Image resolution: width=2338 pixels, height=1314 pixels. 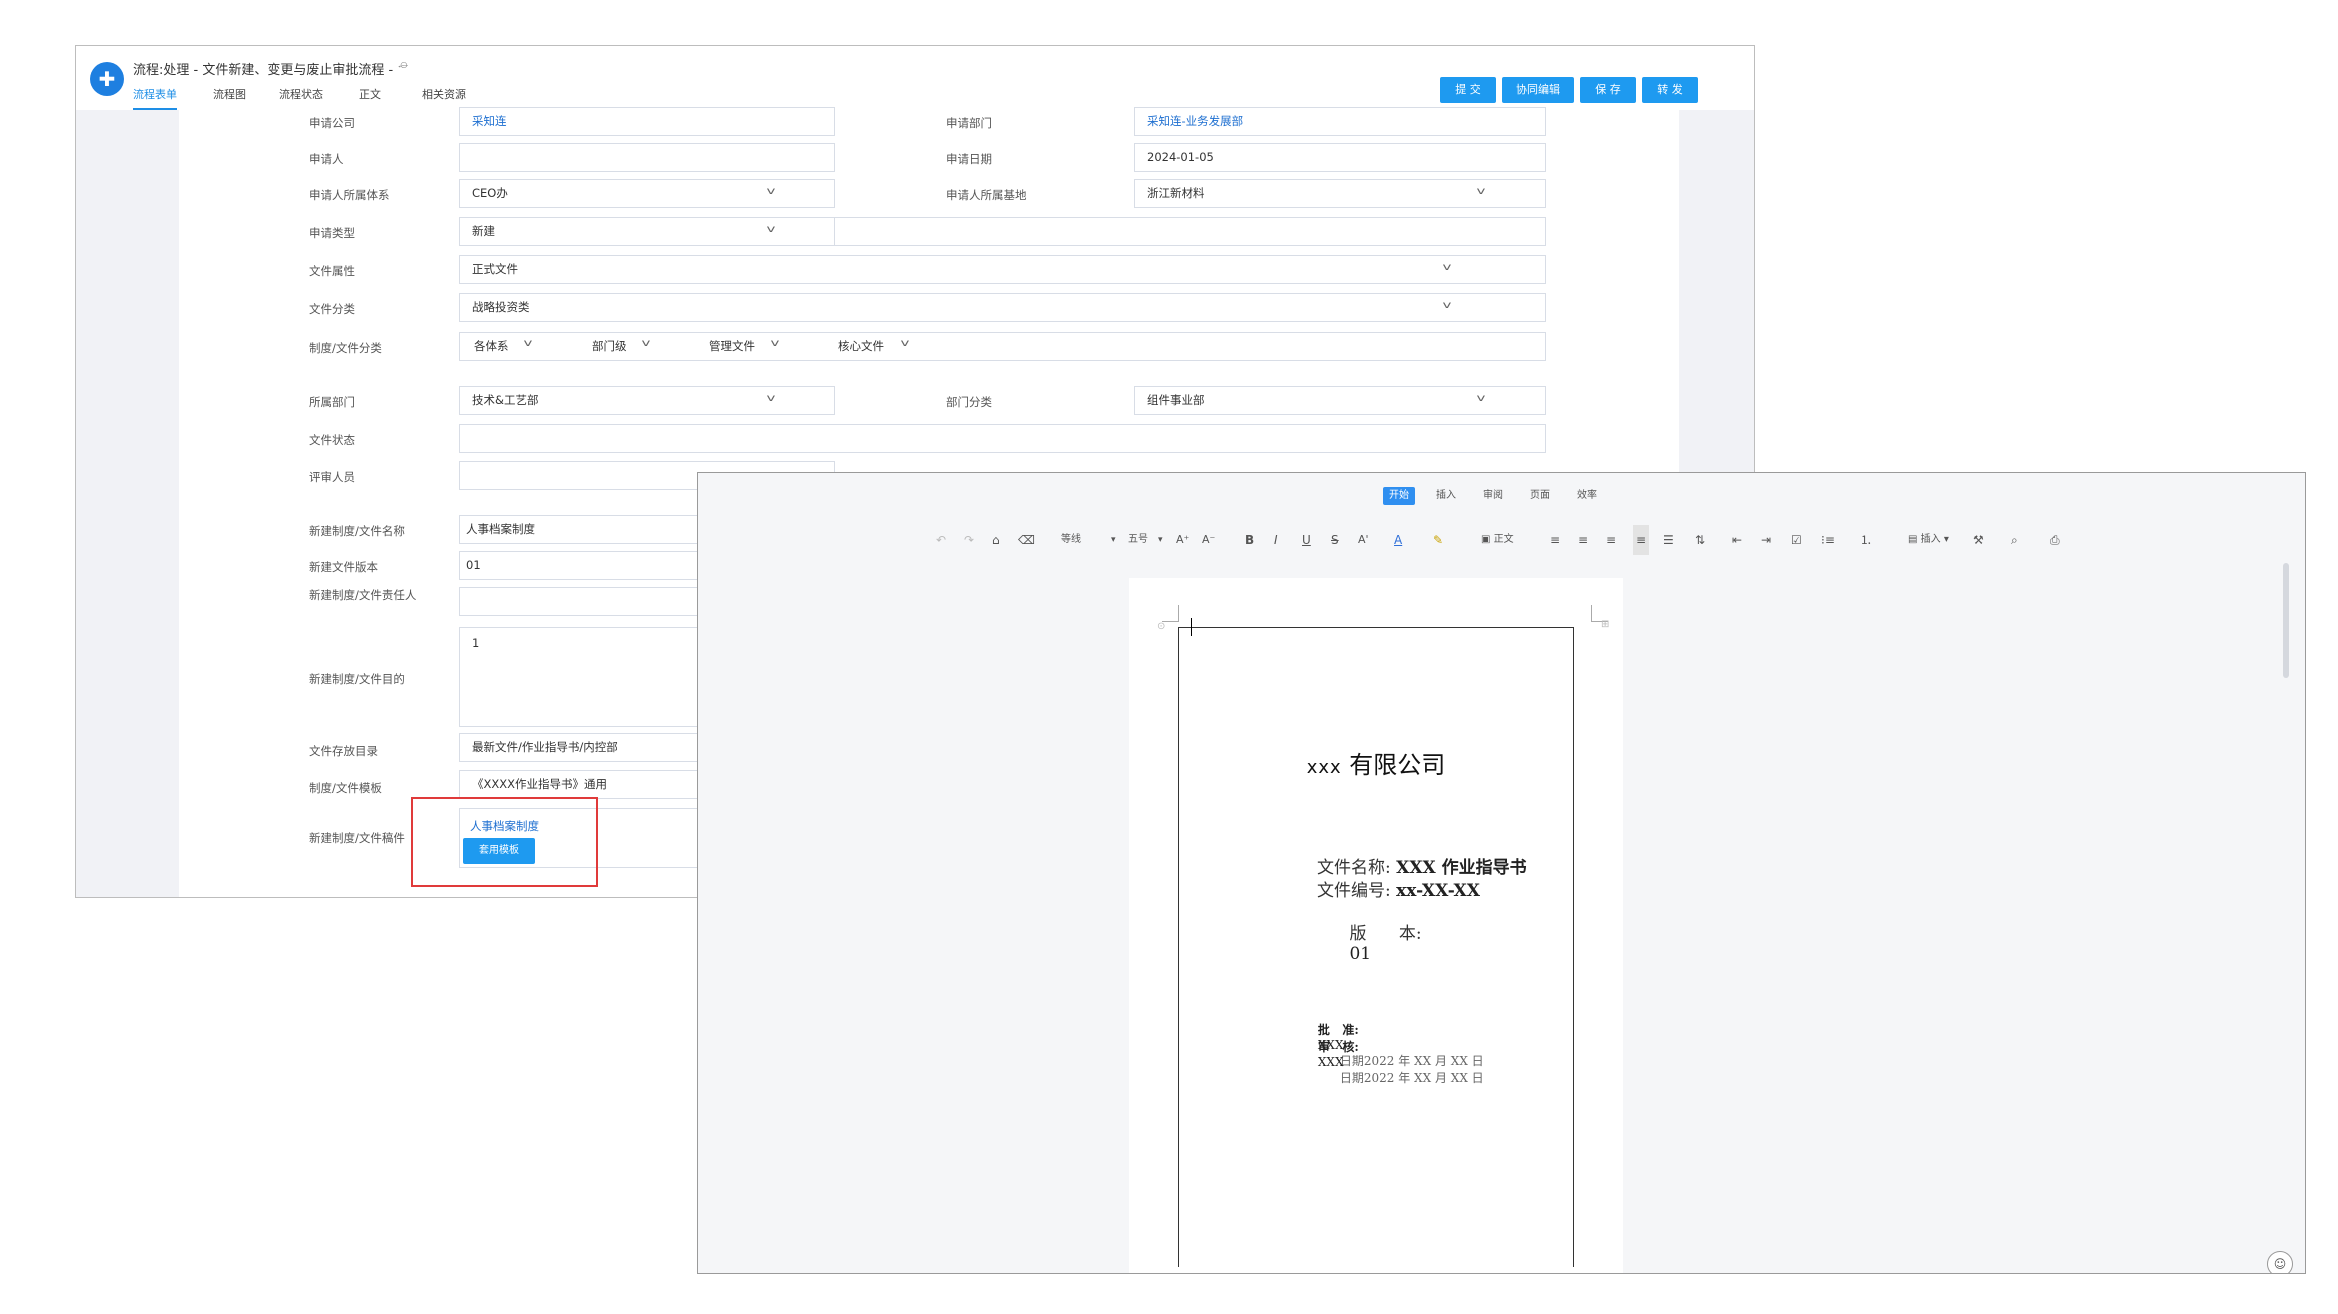 I want to click on tab-body: 正文, so click(x=370, y=98).